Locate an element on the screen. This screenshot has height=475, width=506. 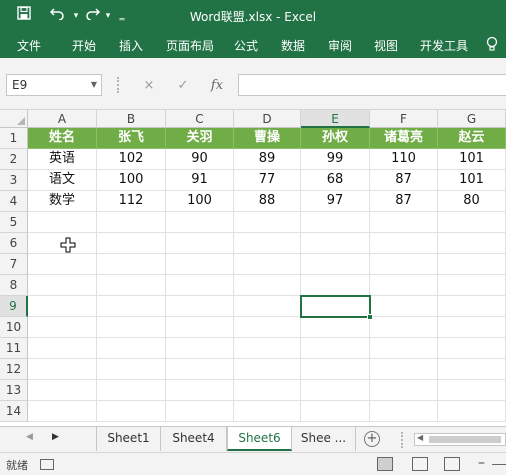
cell-c7 is located at coordinates (200, 264).